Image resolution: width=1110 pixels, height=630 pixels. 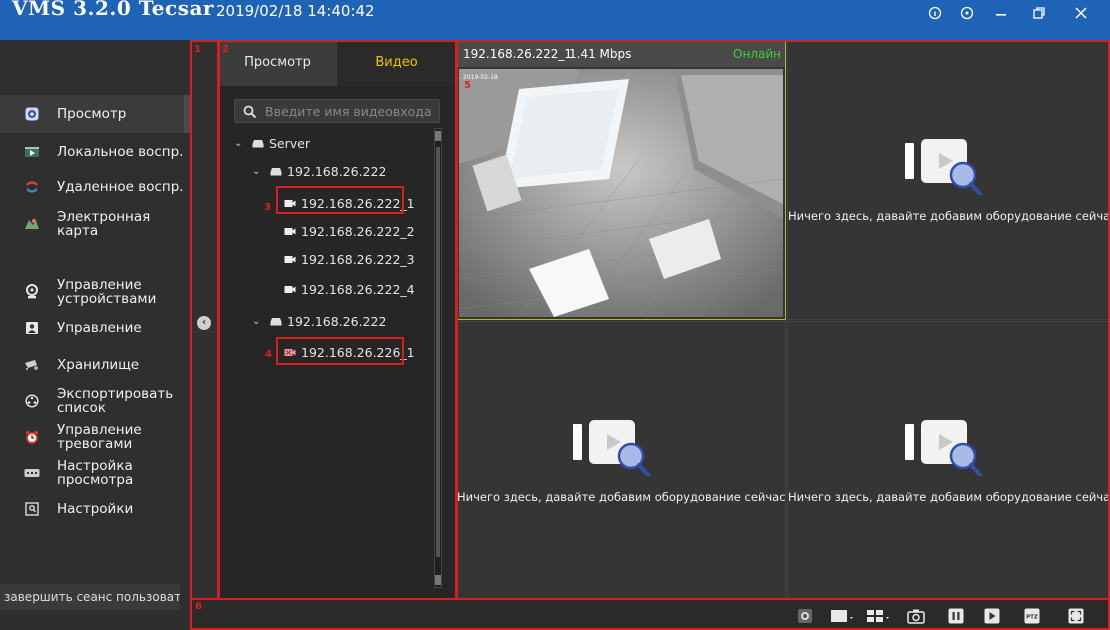 I want to click on close-icon, so click(x=1081, y=15).